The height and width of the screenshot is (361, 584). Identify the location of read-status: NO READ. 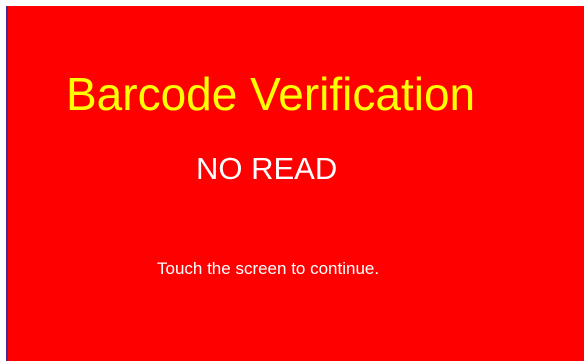
(267, 168).